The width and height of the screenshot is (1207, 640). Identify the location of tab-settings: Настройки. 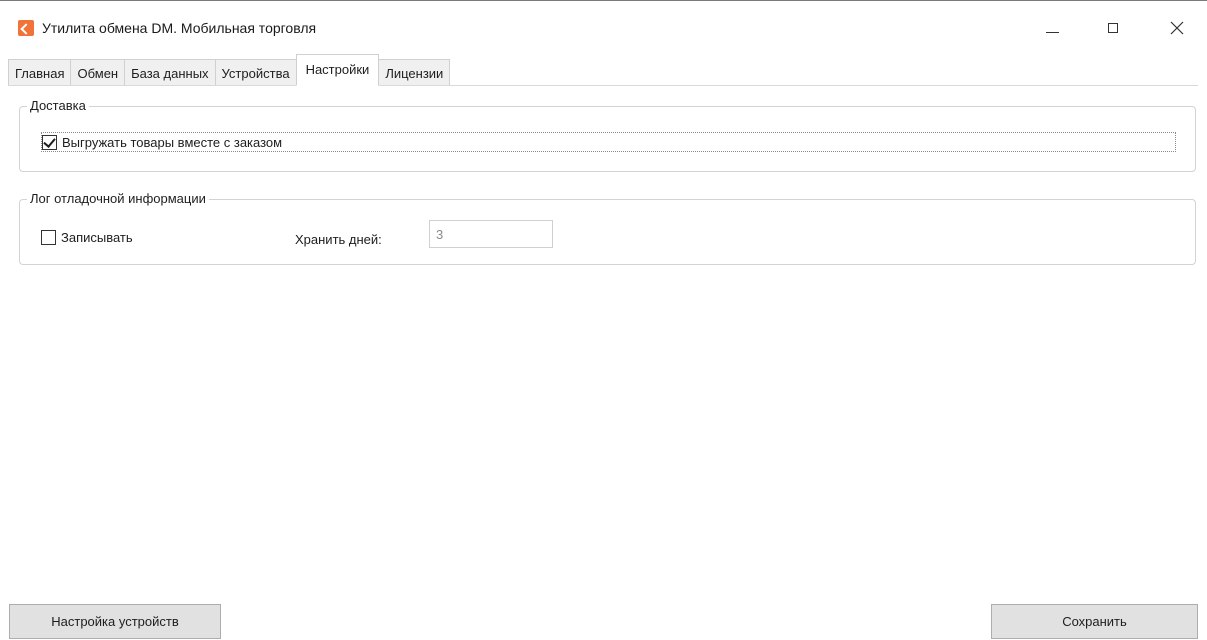
(337, 70).